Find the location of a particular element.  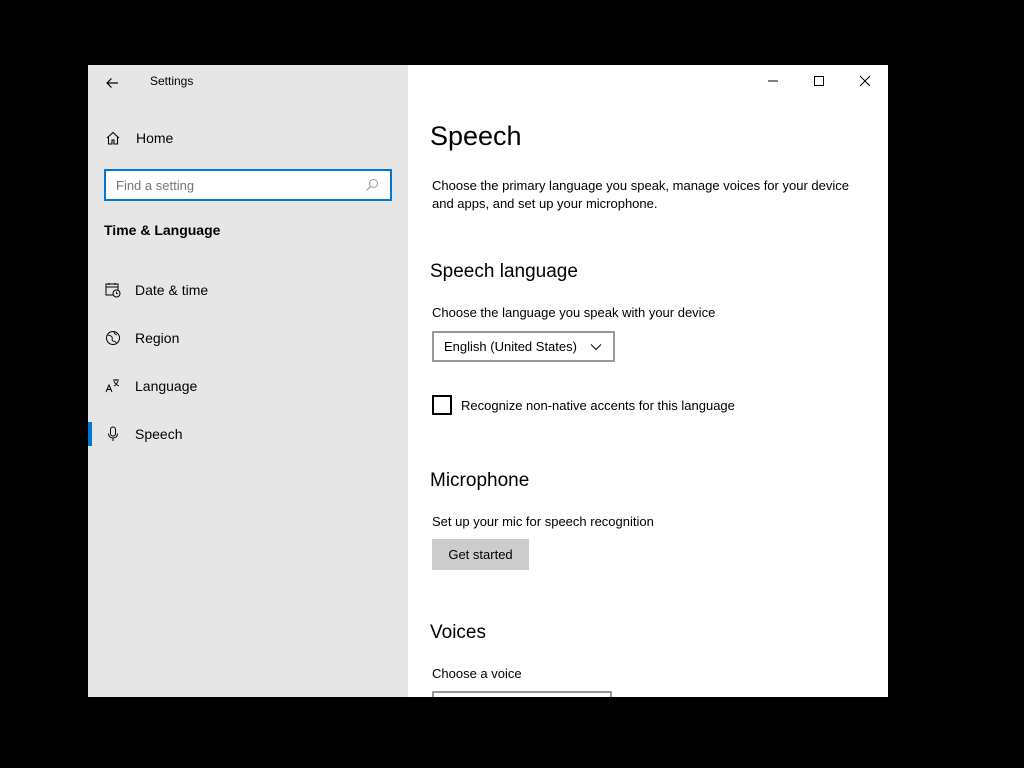

back-arrow-icon is located at coordinates (112, 83).